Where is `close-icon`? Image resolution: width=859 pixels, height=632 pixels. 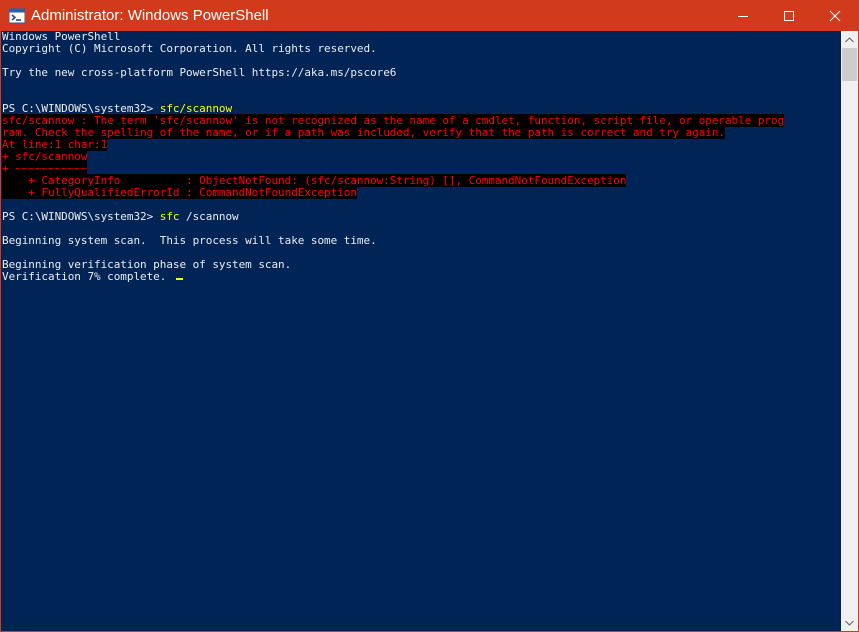 close-icon is located at coordinates (835, 16).